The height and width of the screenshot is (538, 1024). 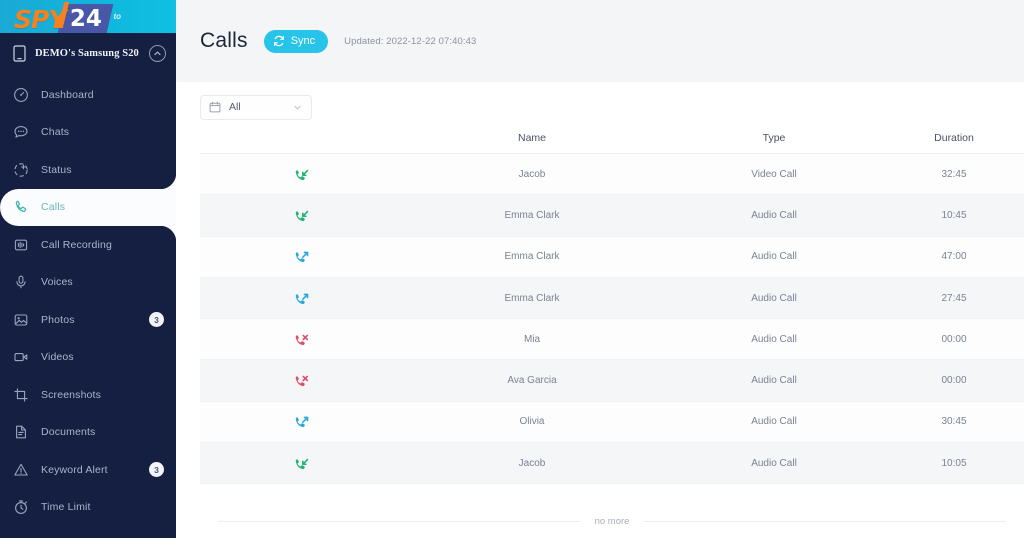 I want to click on updated-timestamp: Updated: 2022-12-22 07:40:43, so click(x=410, y=41).